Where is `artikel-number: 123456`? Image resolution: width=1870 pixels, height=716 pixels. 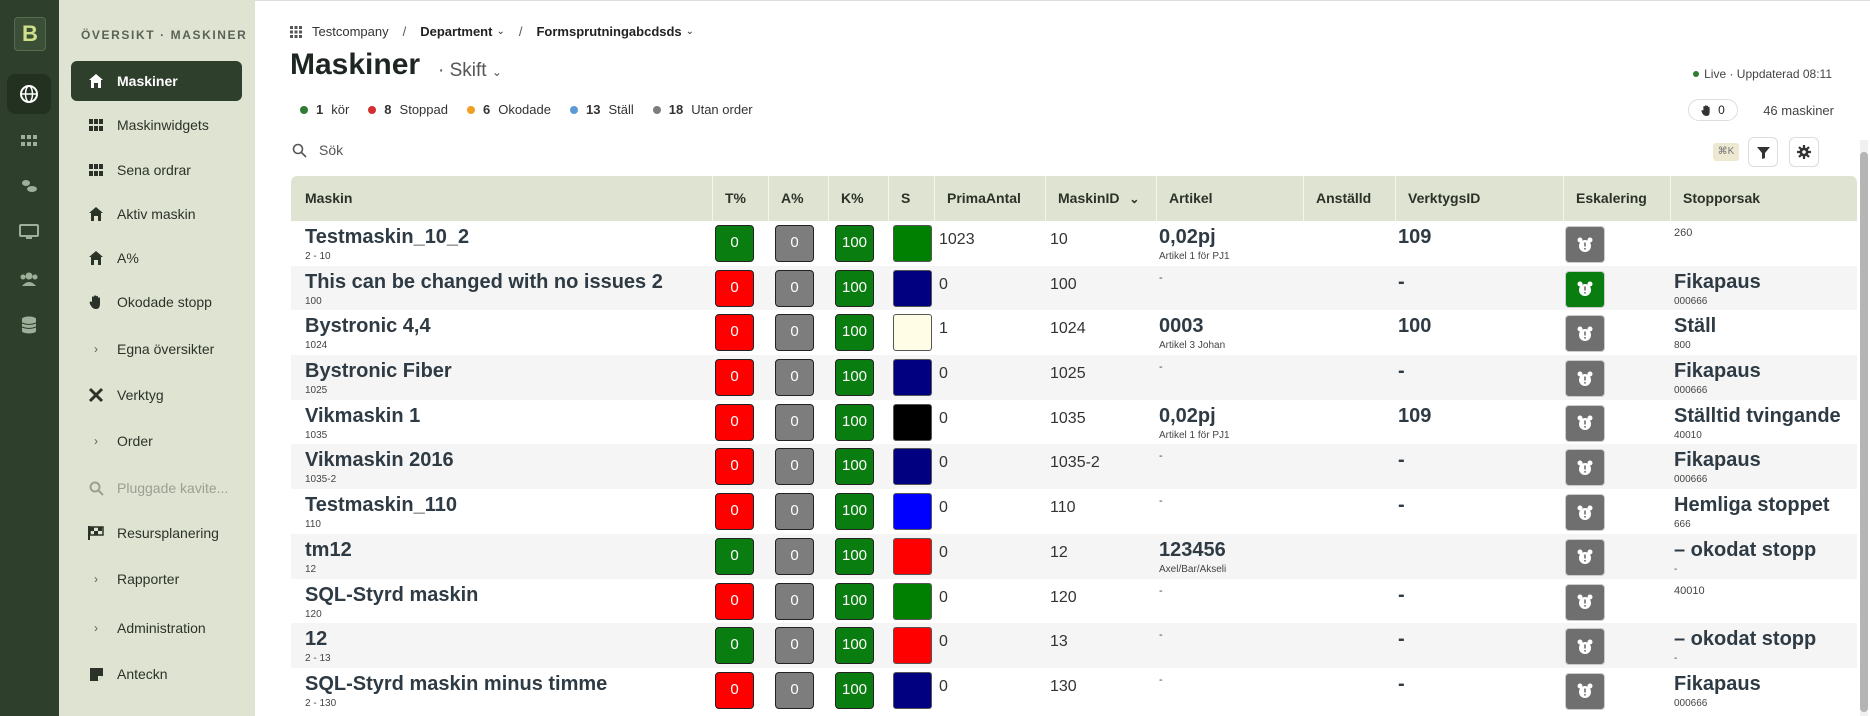
artikel-number: 123456 is located at coordinates (1192, 550).